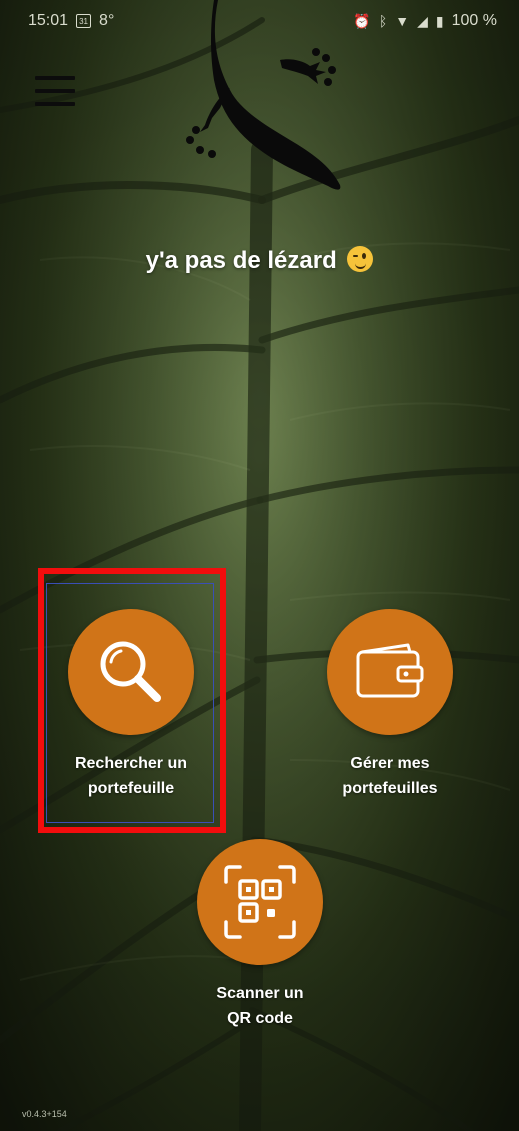  I want to click on app-version: v0.4.3+154, so click(44, 1114).